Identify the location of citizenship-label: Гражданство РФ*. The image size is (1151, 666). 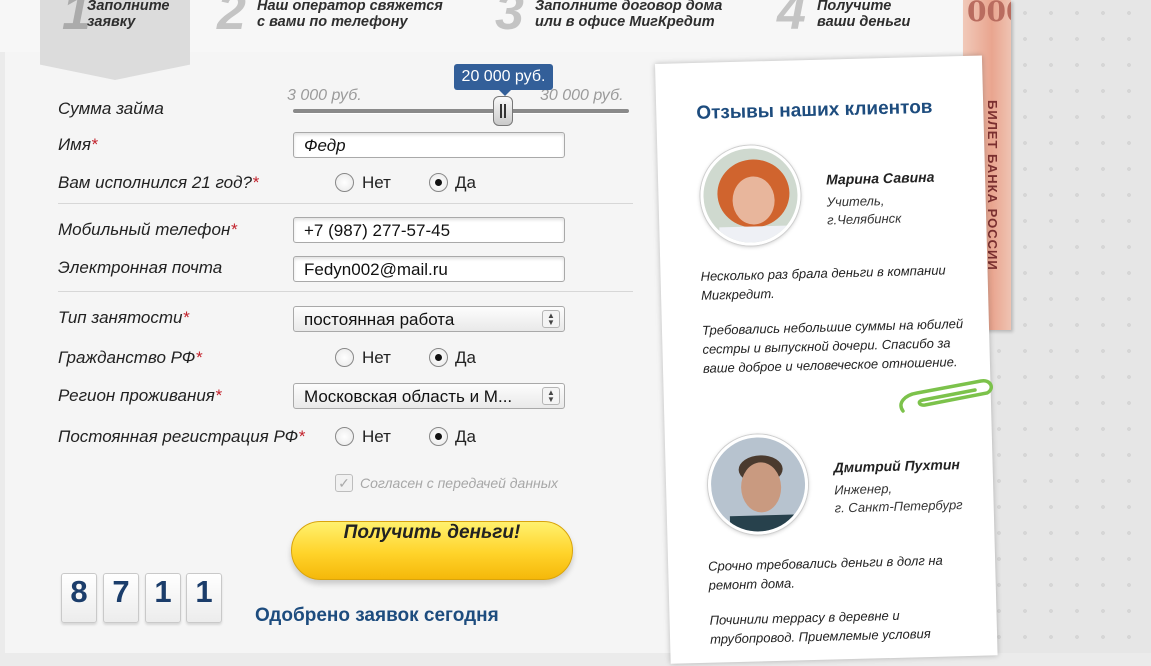
(130, 357).